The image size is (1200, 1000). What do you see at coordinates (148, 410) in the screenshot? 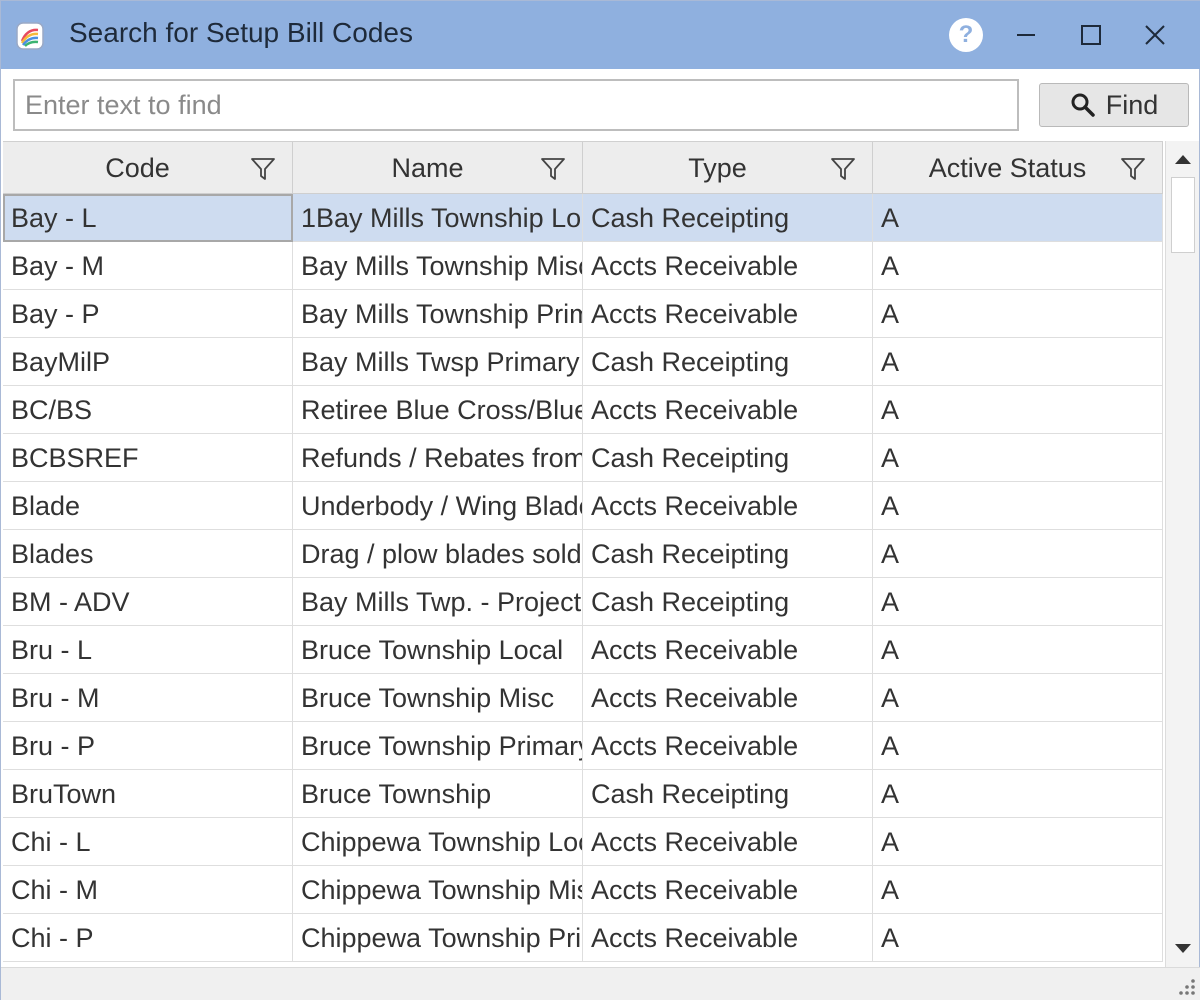
I see `cell-code: BC/BS` at bounding box center [148, 410].